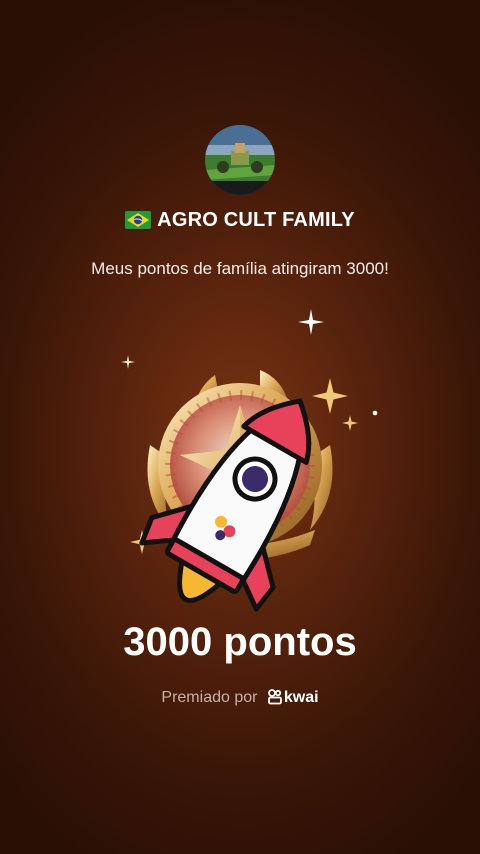 This screenshot has width=480, height=854. I want to click on family-avatar, so click(240, 160).